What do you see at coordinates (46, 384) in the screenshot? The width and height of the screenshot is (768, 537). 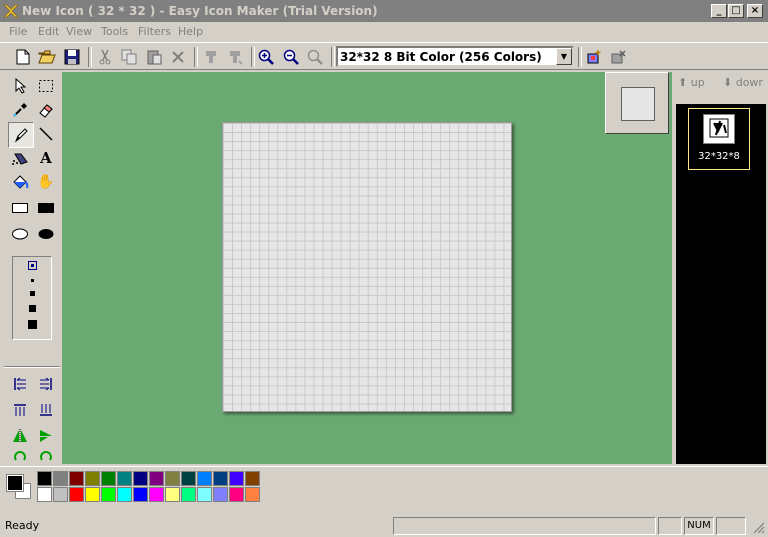 I see `shift-right-tool-icon` at bounding box center [46, 384].